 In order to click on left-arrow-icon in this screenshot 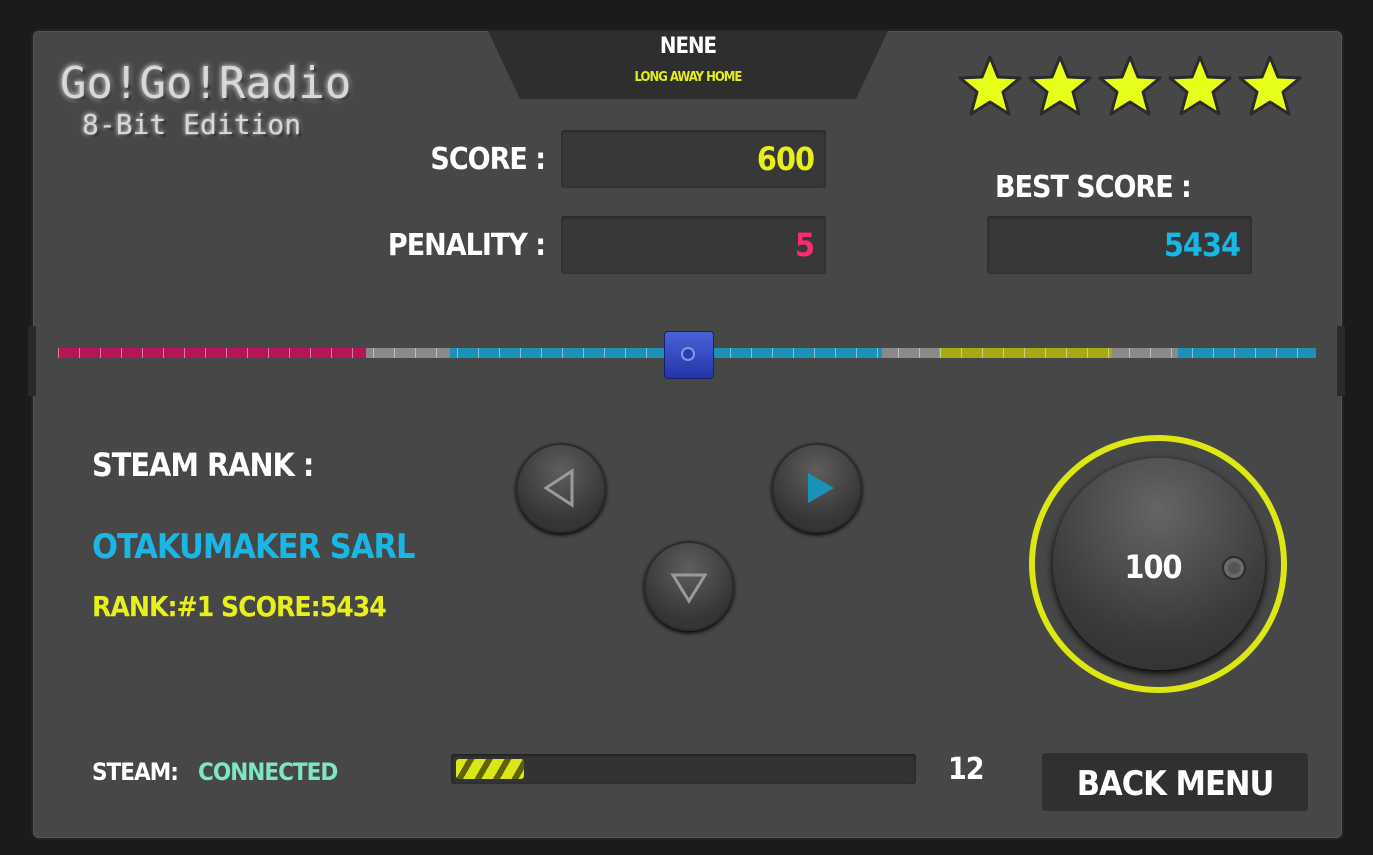, I will do `click(558, 488)`.